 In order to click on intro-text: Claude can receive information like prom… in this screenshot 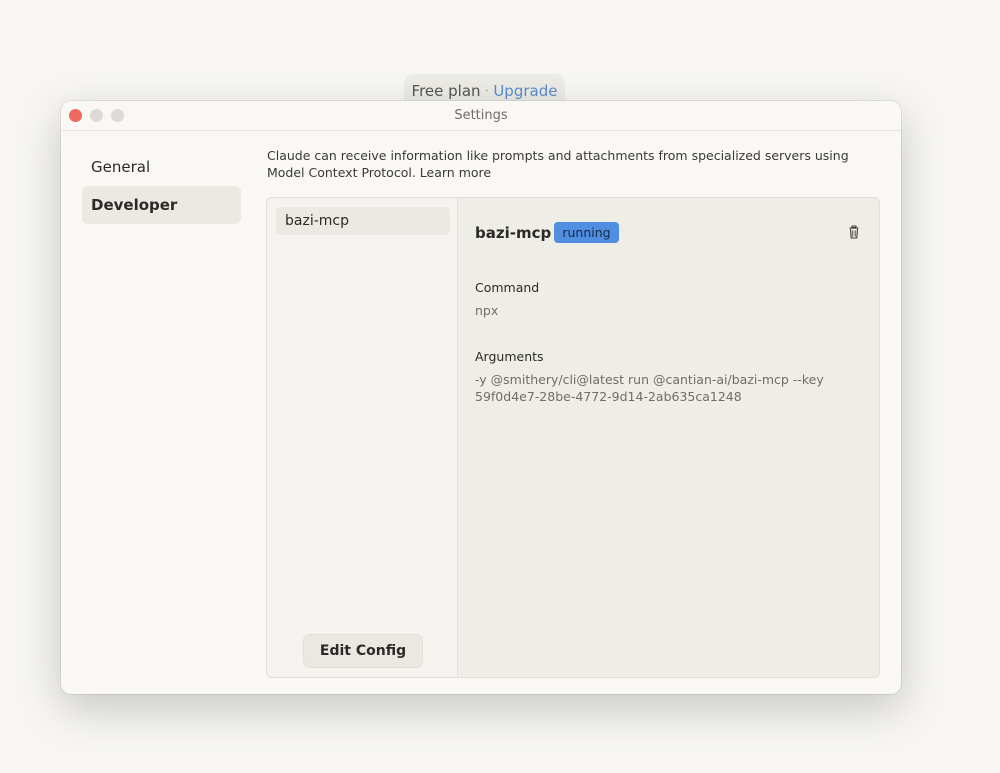, I will do `click(558, 164)`.